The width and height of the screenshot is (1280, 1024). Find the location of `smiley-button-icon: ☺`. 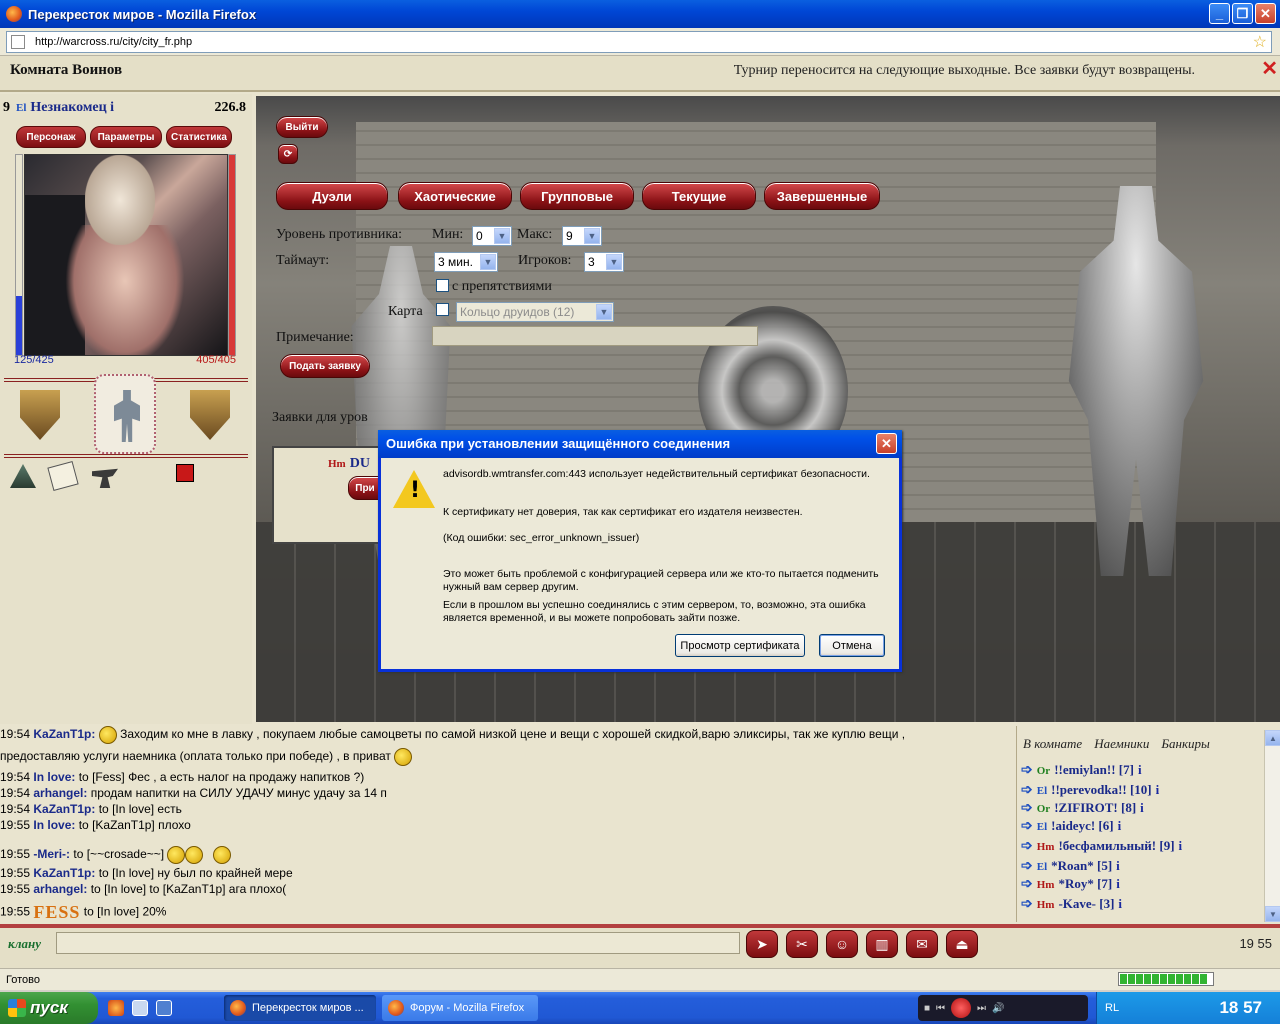

smiley-button-icon: ☺ is located at coordinates (842, 944).